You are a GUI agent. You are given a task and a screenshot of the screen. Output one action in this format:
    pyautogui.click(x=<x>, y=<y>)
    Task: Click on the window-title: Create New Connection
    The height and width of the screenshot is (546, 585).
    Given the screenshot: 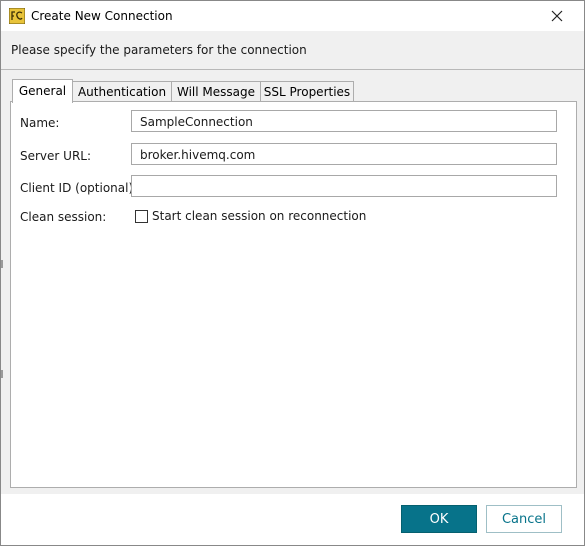 What is the action you would take?
    pyautogui.click(x=102, y=16)
    